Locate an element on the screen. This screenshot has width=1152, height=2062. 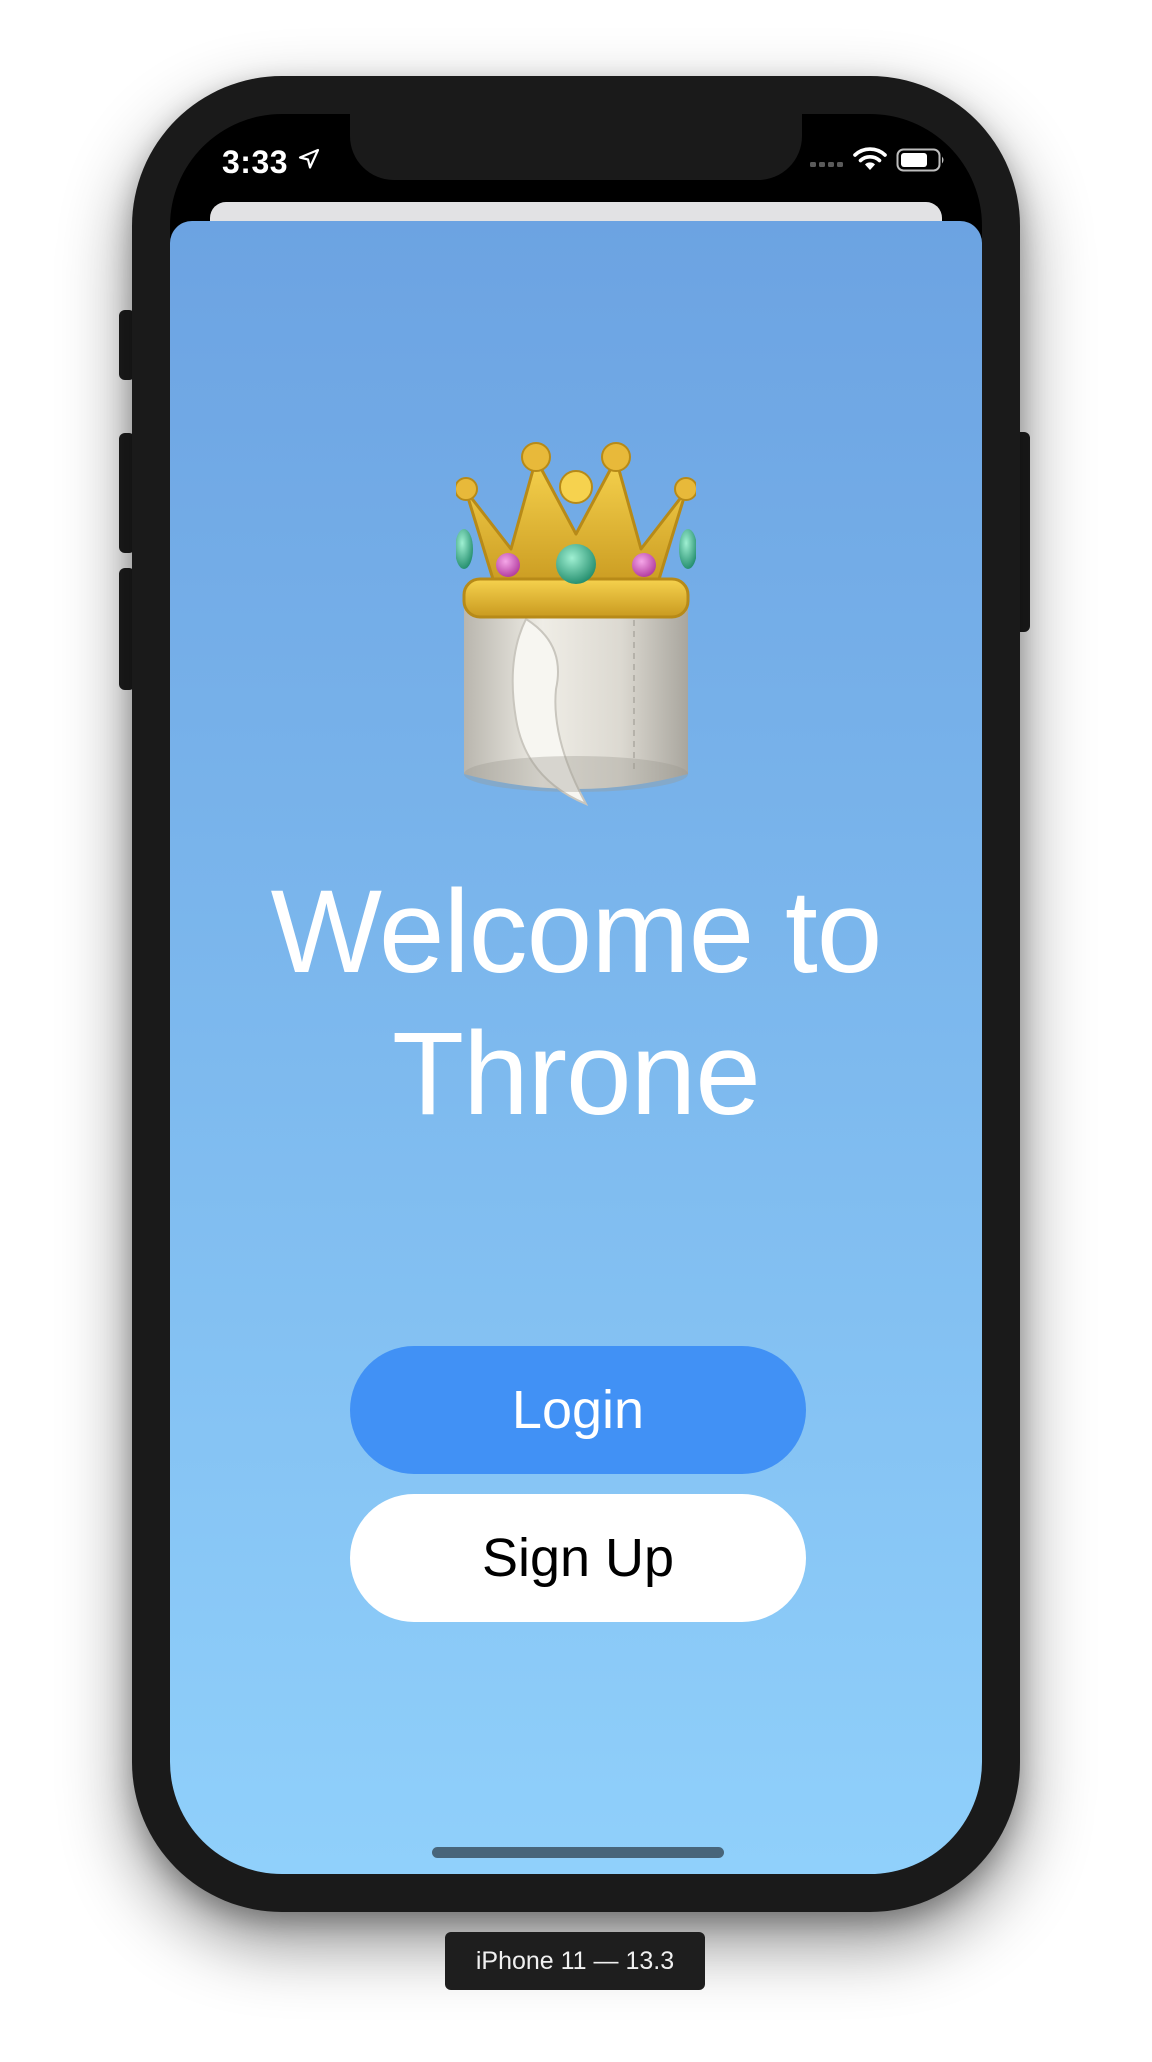
login-button: Login is located at coordinates (578, 1410).